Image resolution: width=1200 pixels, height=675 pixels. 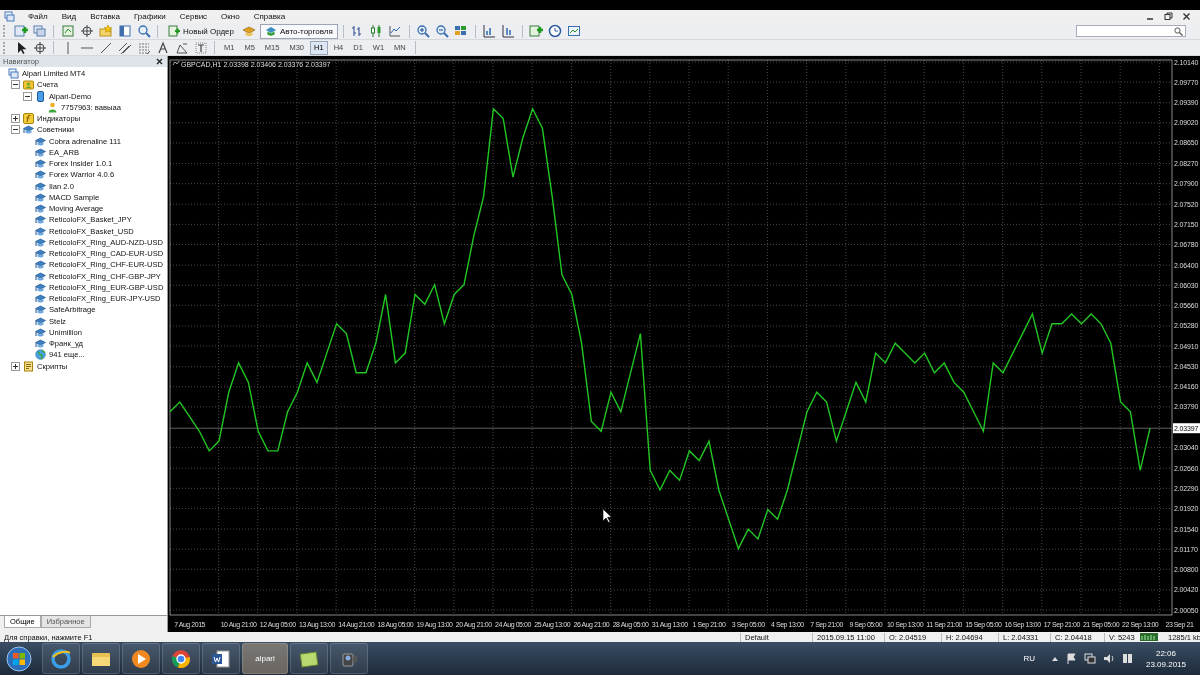 What do you see at coordinates (1165, 653) in the screenshot?
I see `clock-time: 22:06` at bounding box center [1165, 653].